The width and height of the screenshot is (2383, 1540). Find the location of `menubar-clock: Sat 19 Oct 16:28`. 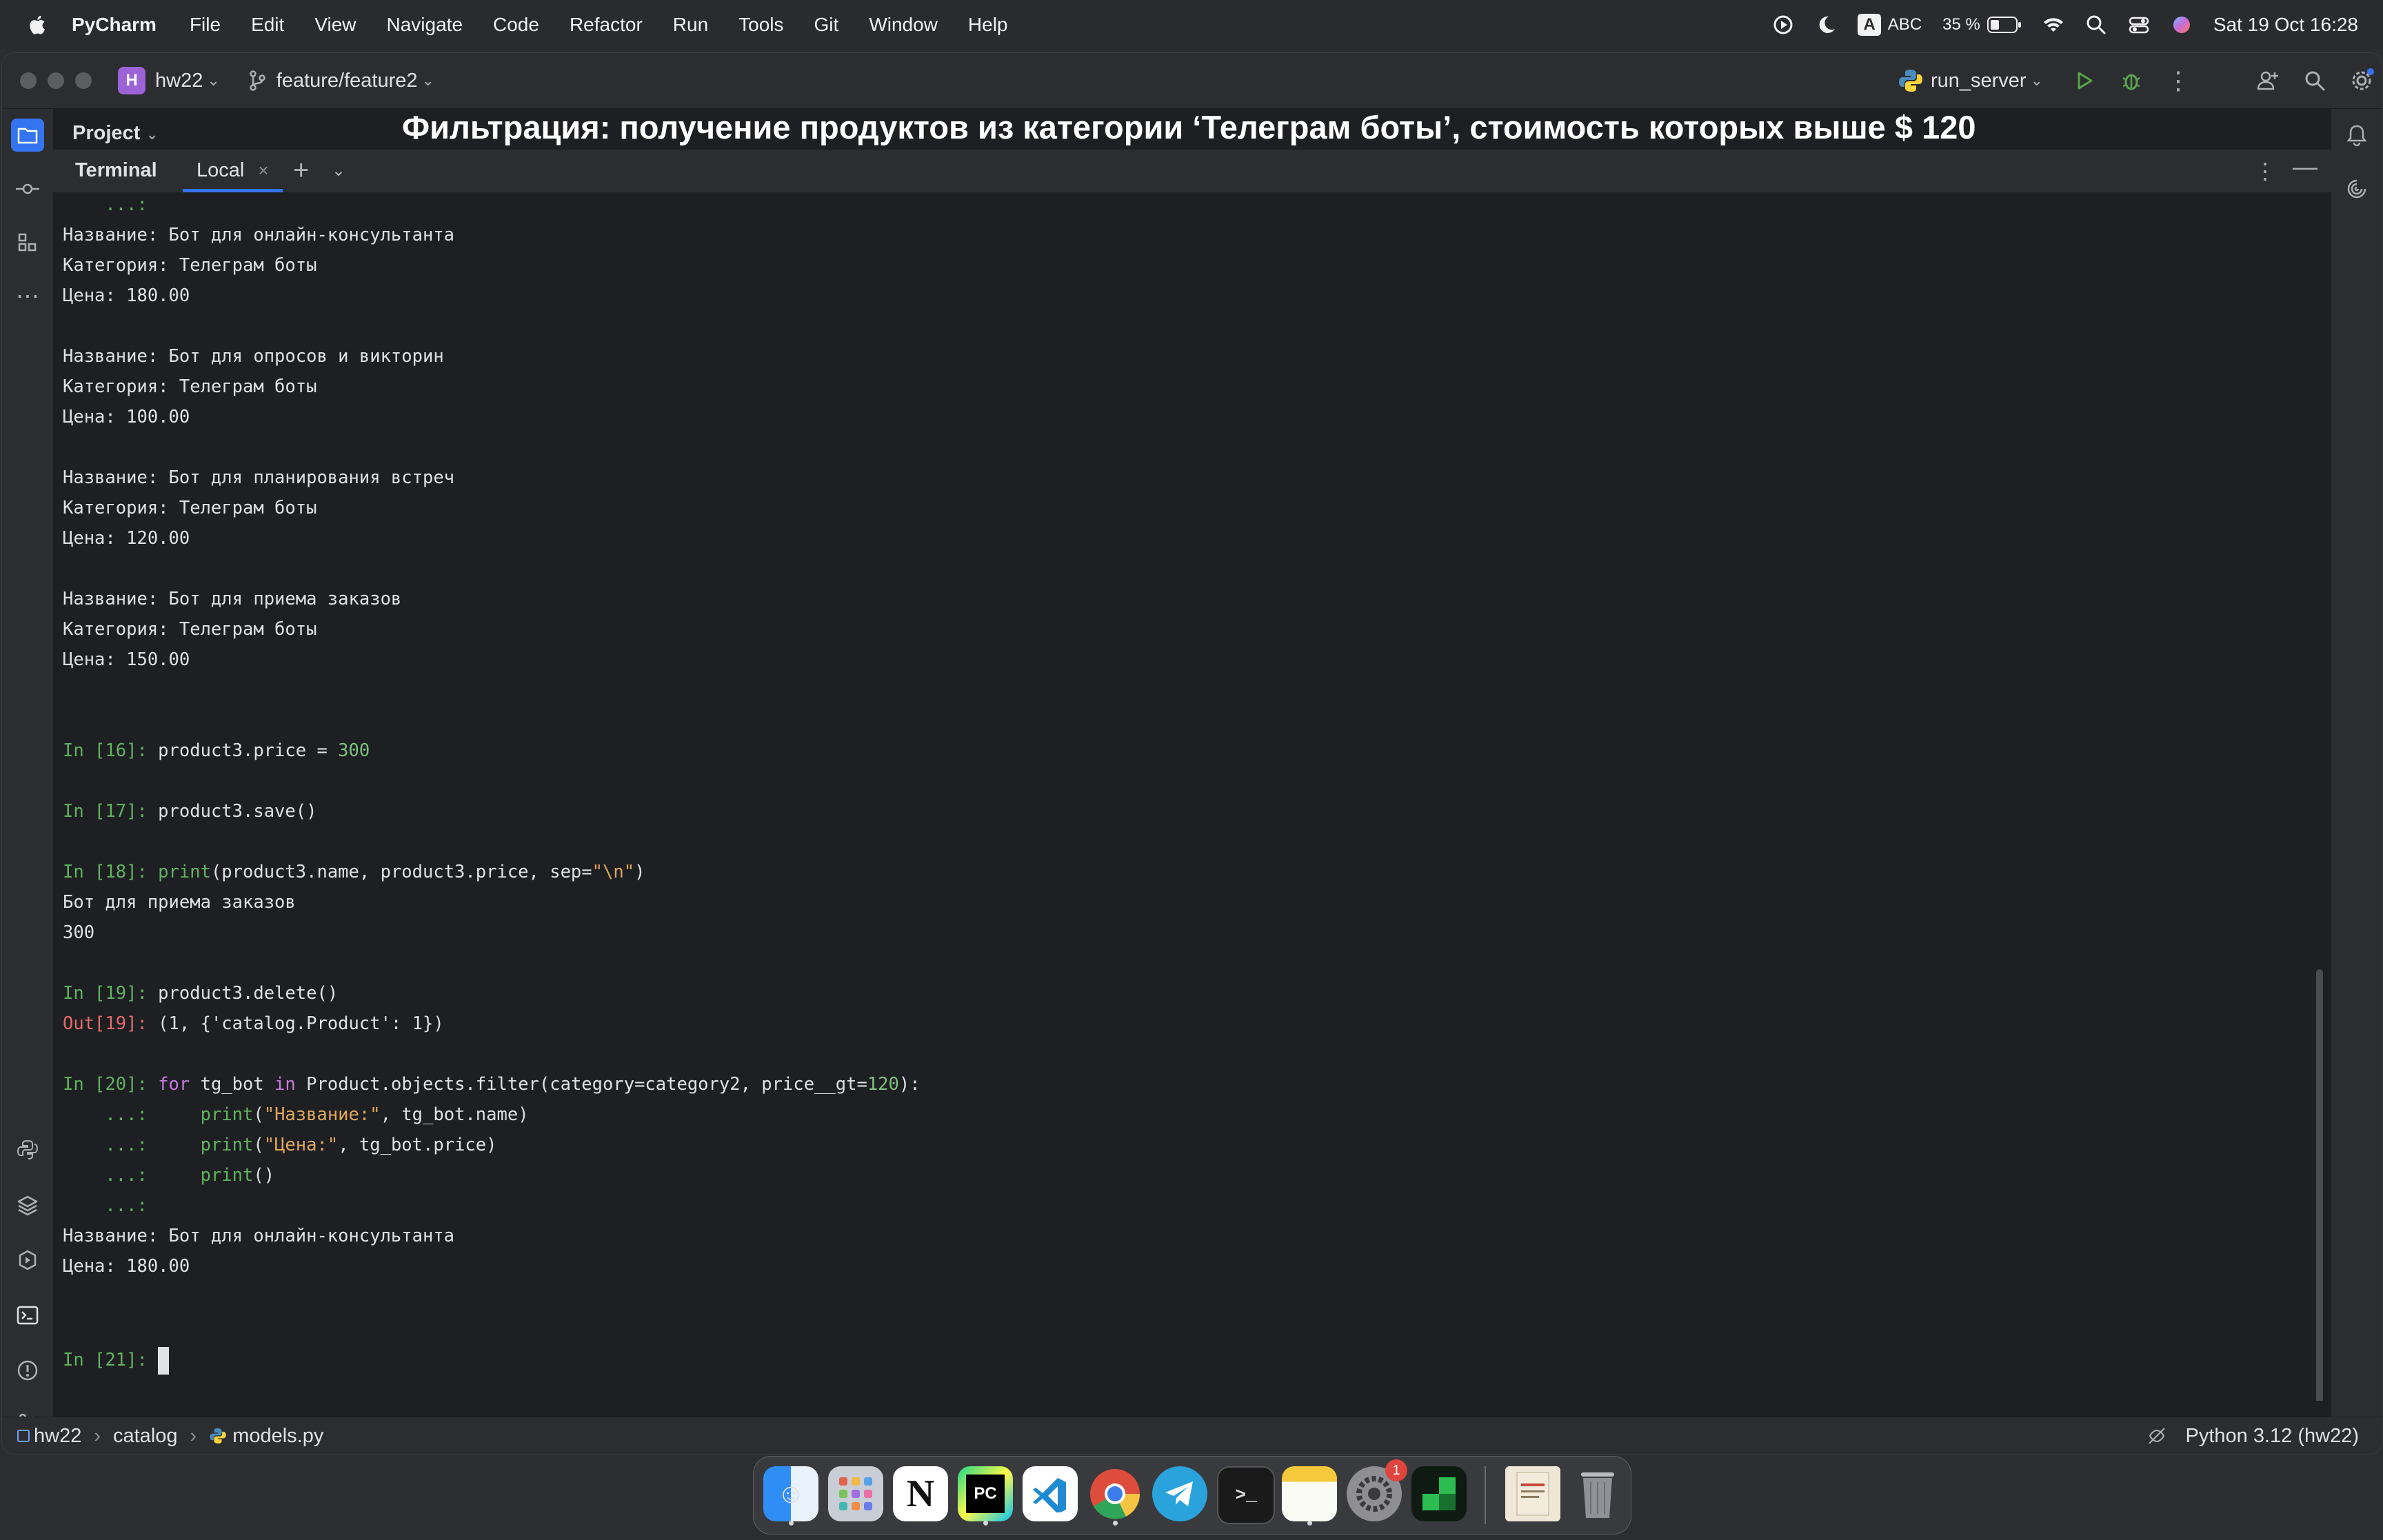

menubar-clock: Sat 19 Oct 16:28 is located at coordinates (2285, 25).